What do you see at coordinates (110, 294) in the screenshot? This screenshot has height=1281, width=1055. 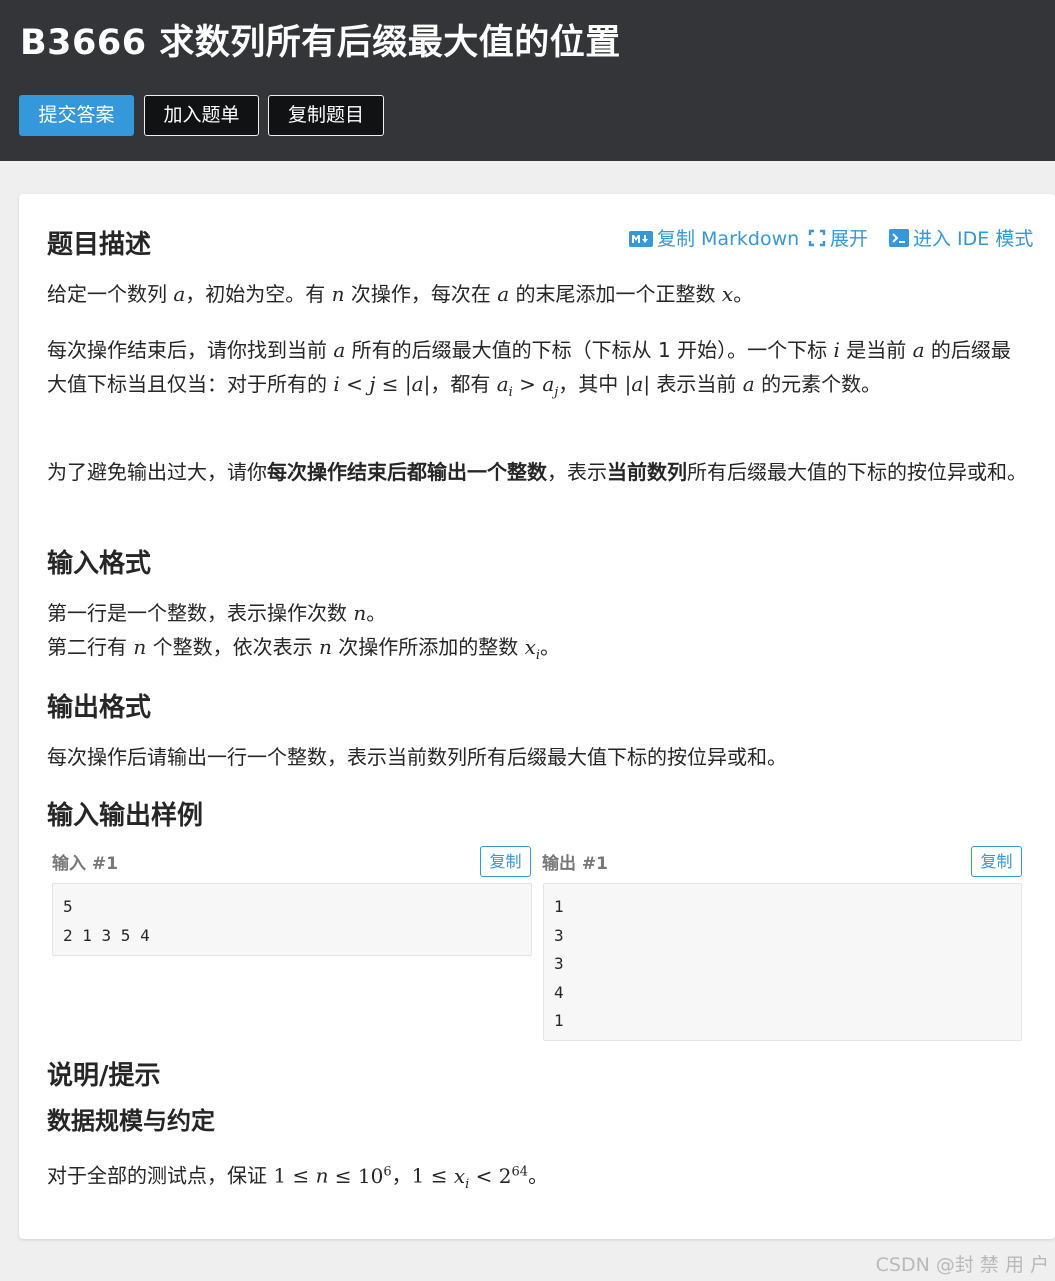 I see `text-run: 给定一个数列` at bounding box center [110, 294].